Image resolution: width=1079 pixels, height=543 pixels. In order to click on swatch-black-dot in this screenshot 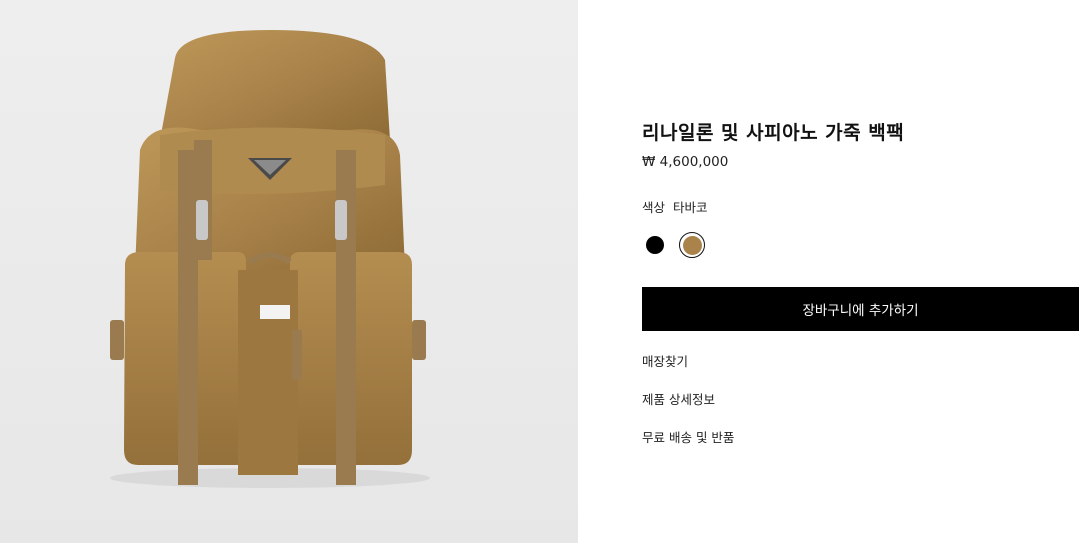, I will do `click(655, 245)`.